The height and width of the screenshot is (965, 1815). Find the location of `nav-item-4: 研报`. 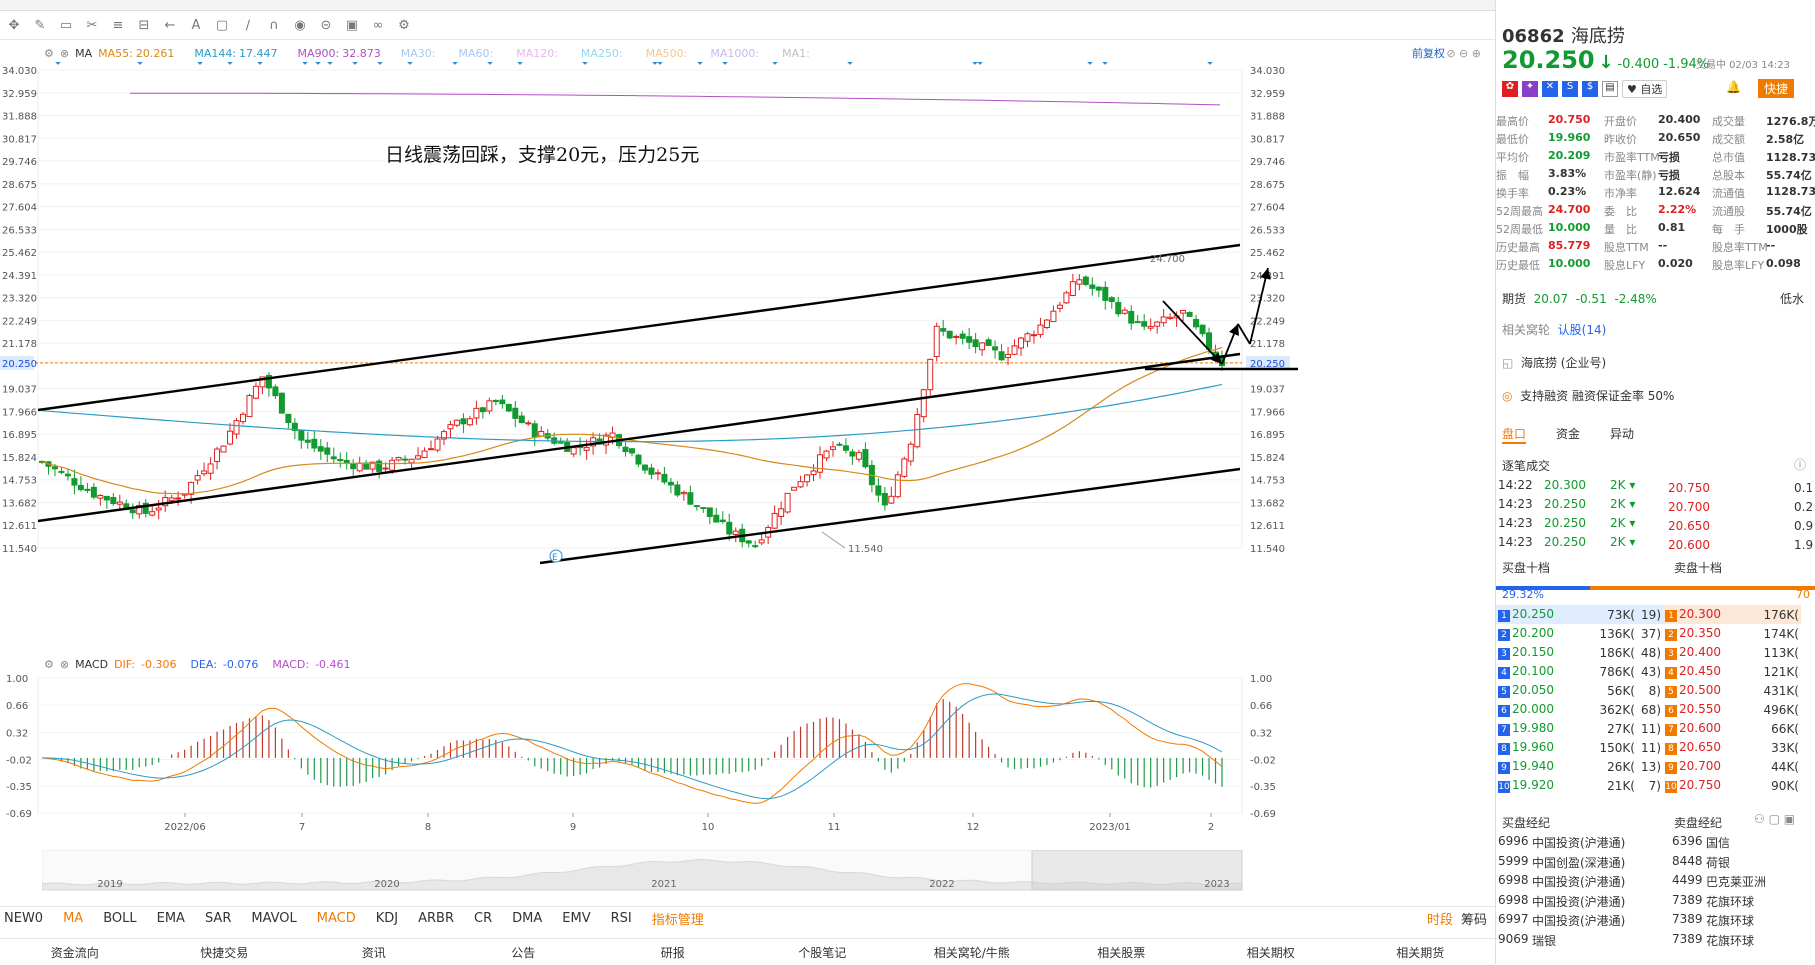

nav-item-4: 研报 is located at coordinates (673, 952).